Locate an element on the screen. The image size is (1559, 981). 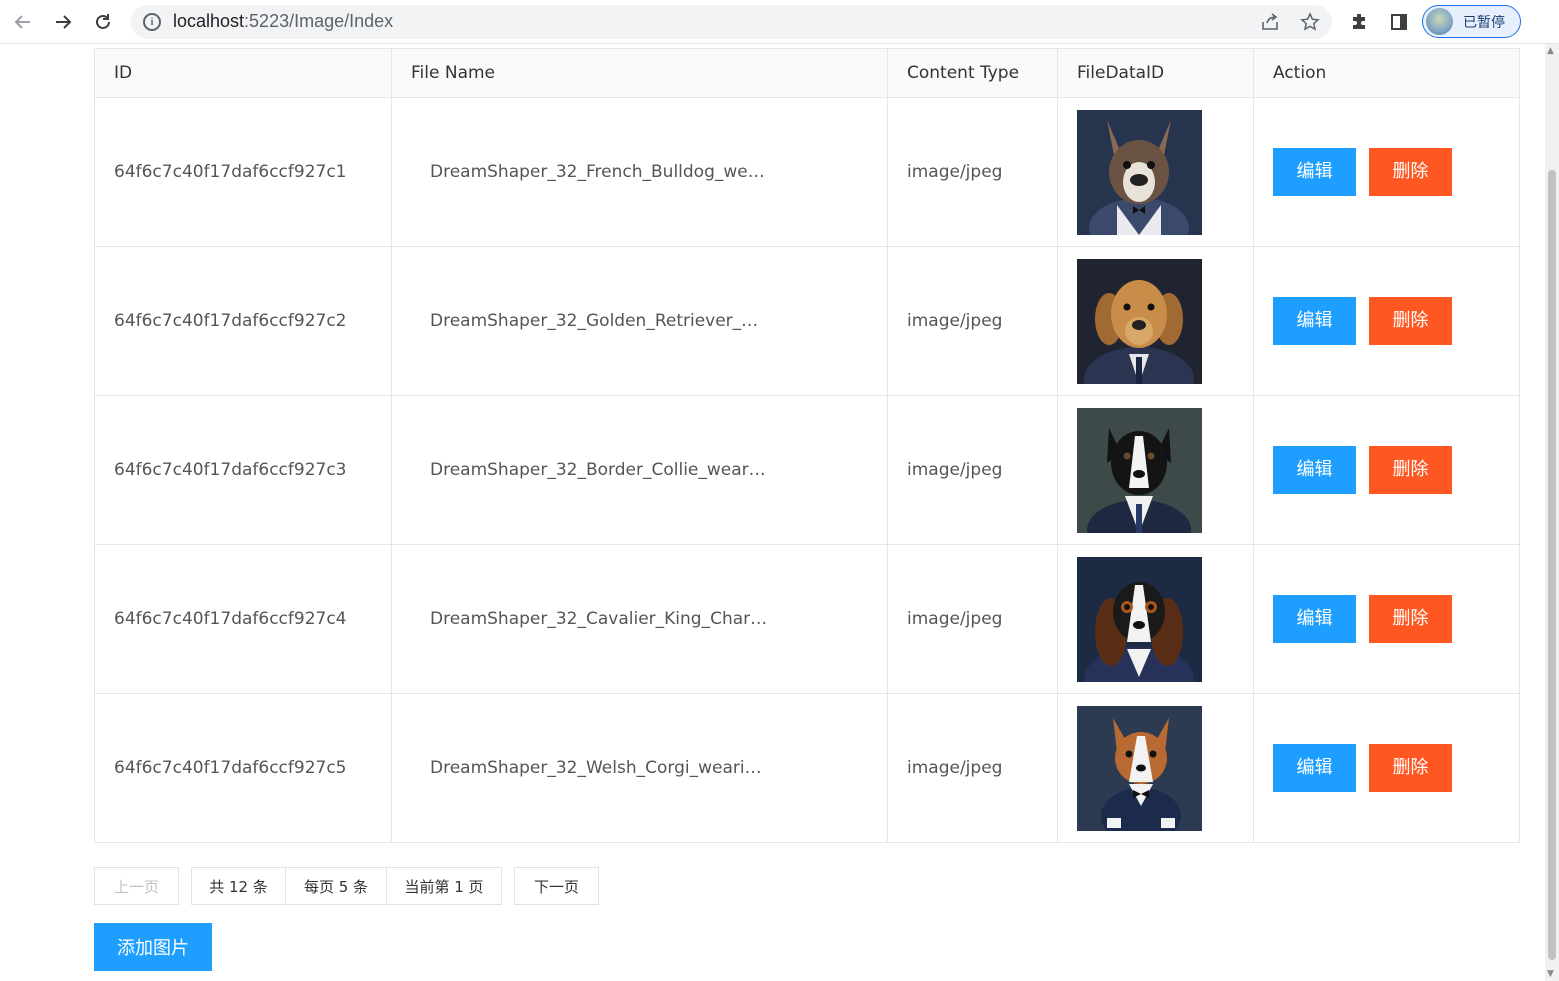
column-header-content-type: Content Type is located at coordinates (972, 73).